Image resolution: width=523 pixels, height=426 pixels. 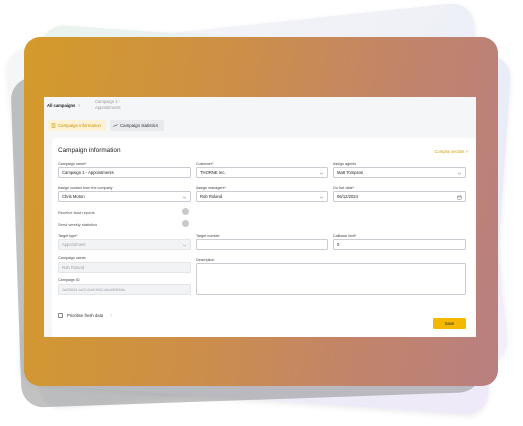 I want to click on tab-campaign-information: Campaign information, so click(x=77, y=125).